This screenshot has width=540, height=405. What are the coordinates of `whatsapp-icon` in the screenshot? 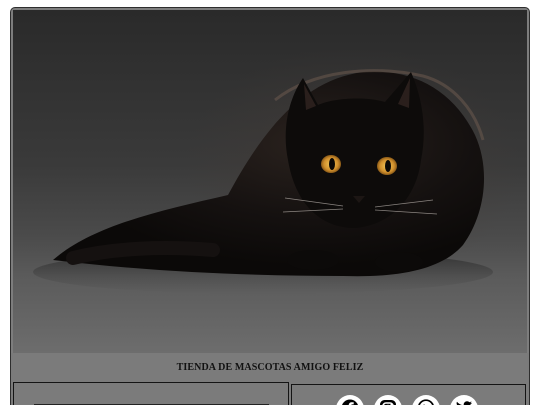 It's located at (426, 400).